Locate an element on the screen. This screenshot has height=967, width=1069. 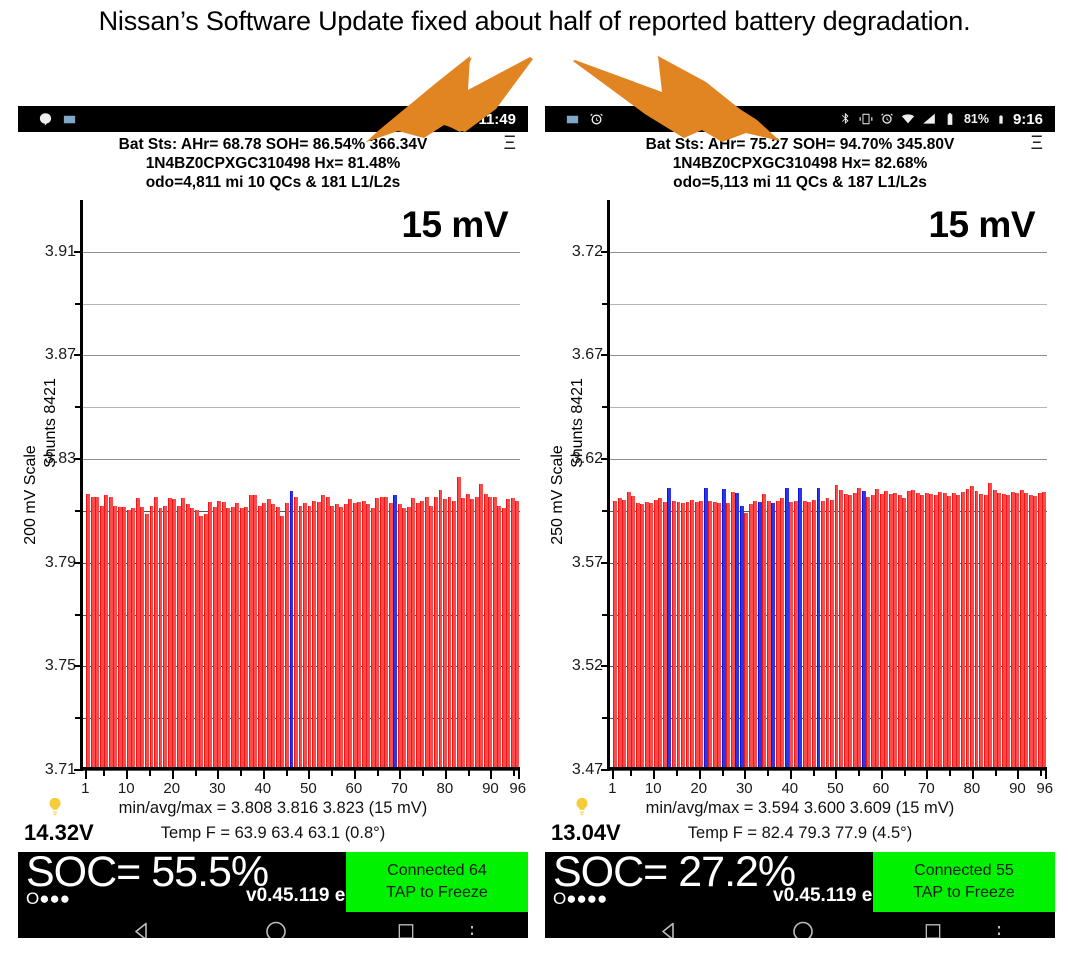
clock-label: 9:16 is located at coordinates (1027, 119).